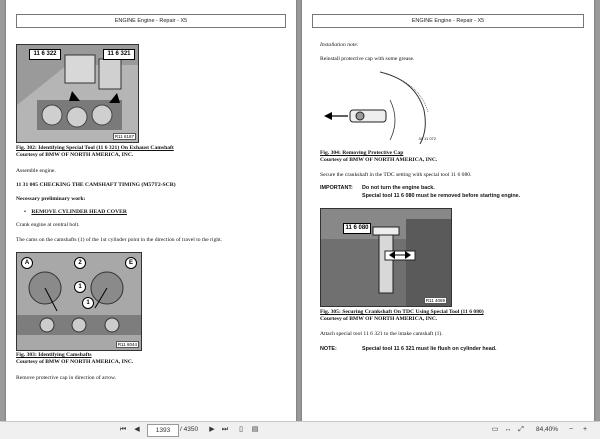 The height and width of the screenshot is (439, 600). Describe the element at coordinates (585, 430) in the screenshot. I see `zoom-in-icon: +` at that location.